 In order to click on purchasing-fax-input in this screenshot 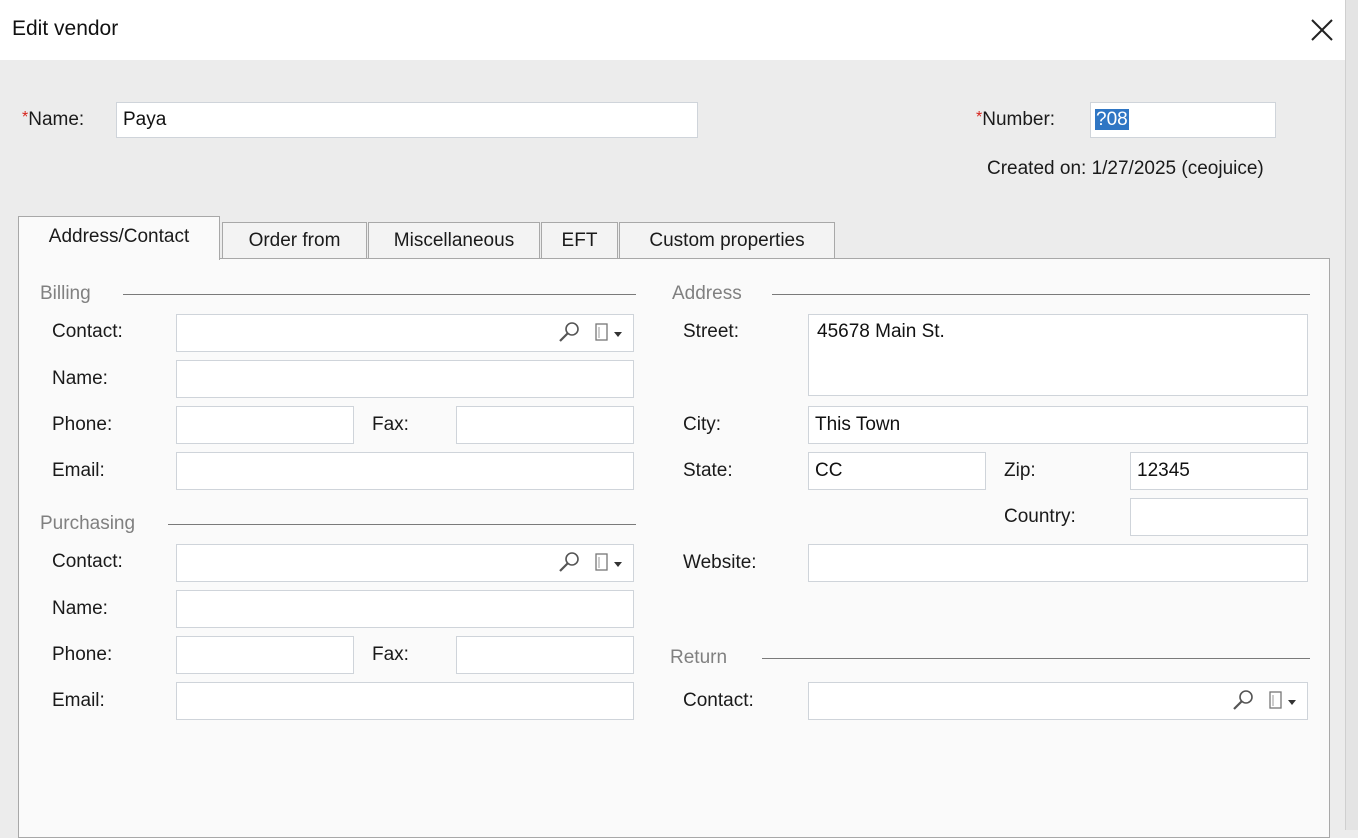, I will do `click(545, 655)`.